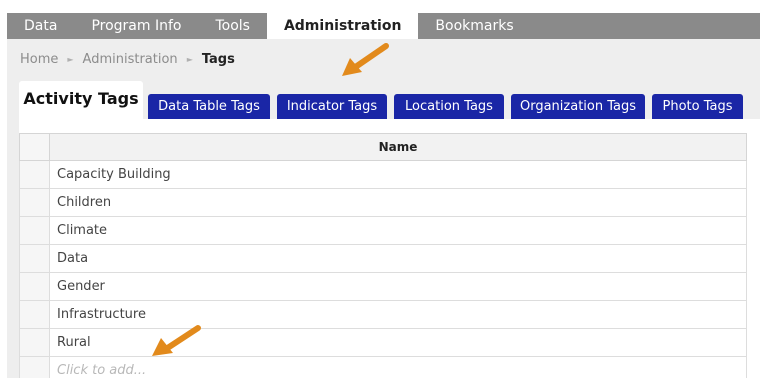 The image size is (760, 378). What do you see at coordinates (449, 106) in the screenshot?
I see `tab-location-tags: Location Tags` at bounding box center [449, 106].